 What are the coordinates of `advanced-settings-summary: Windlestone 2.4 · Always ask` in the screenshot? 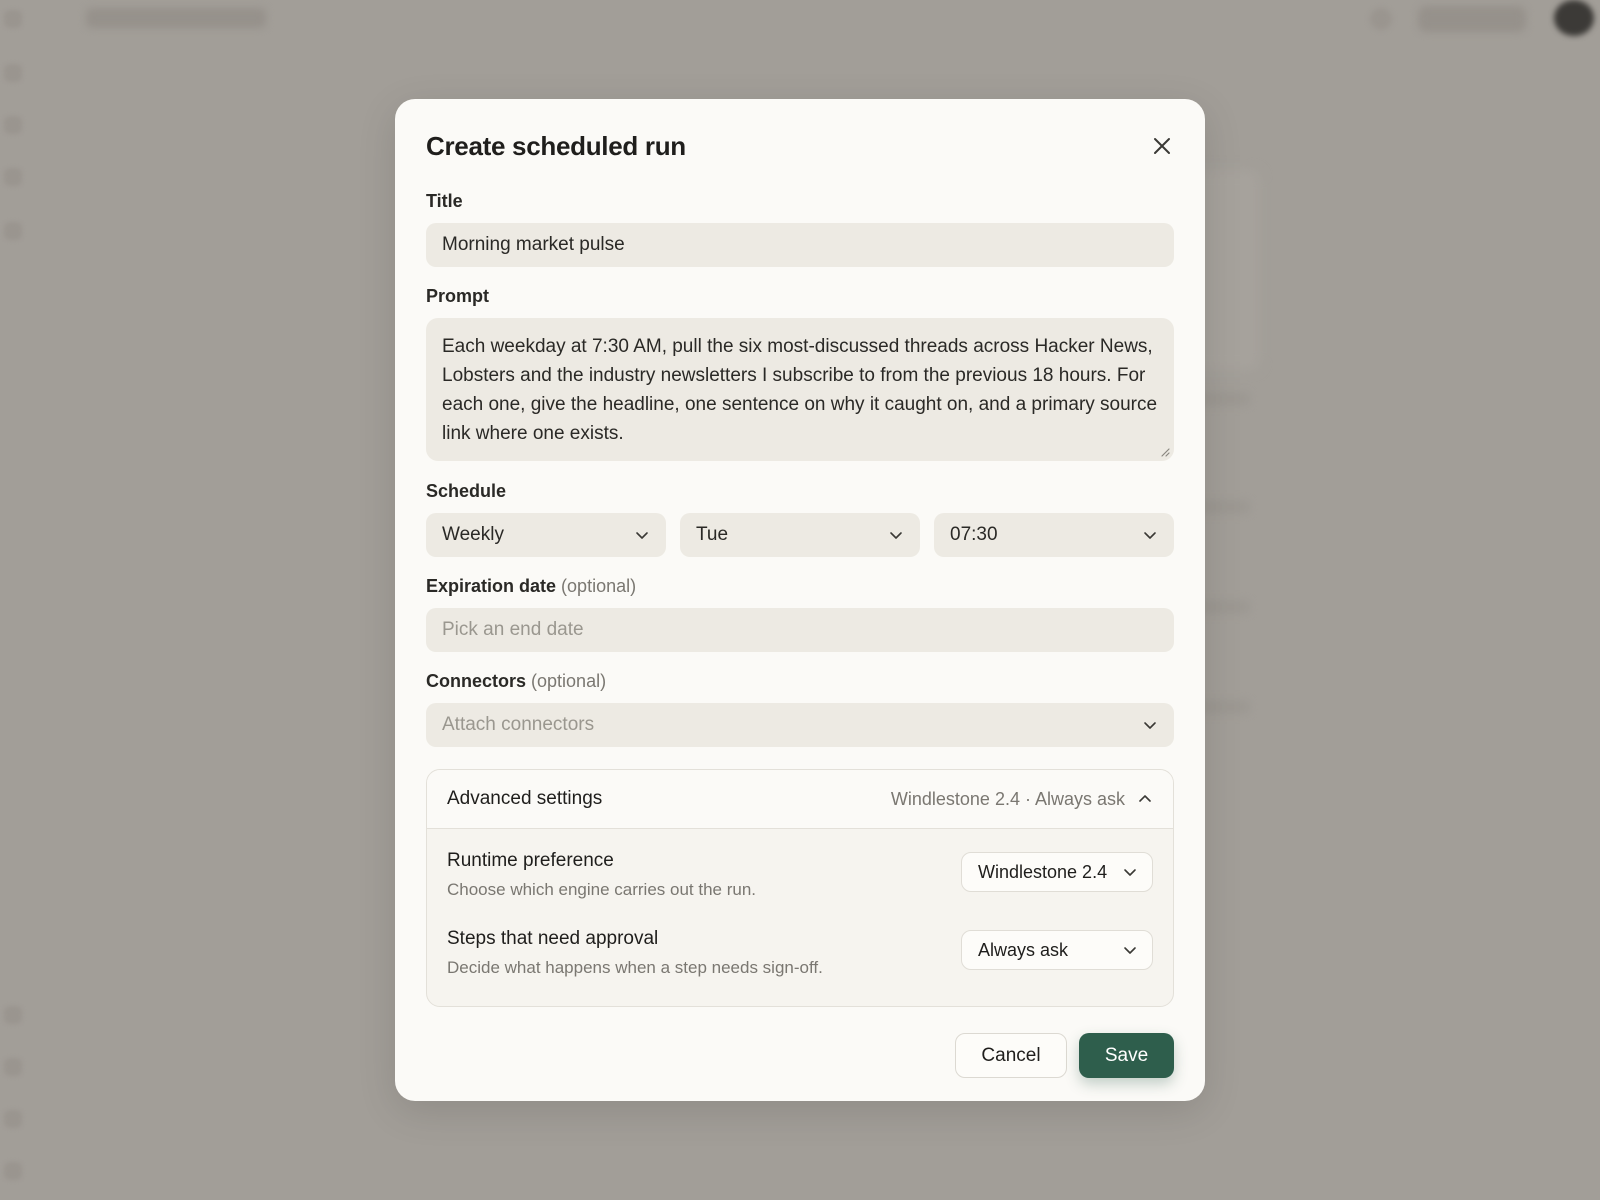 It's located at (1022, 799).